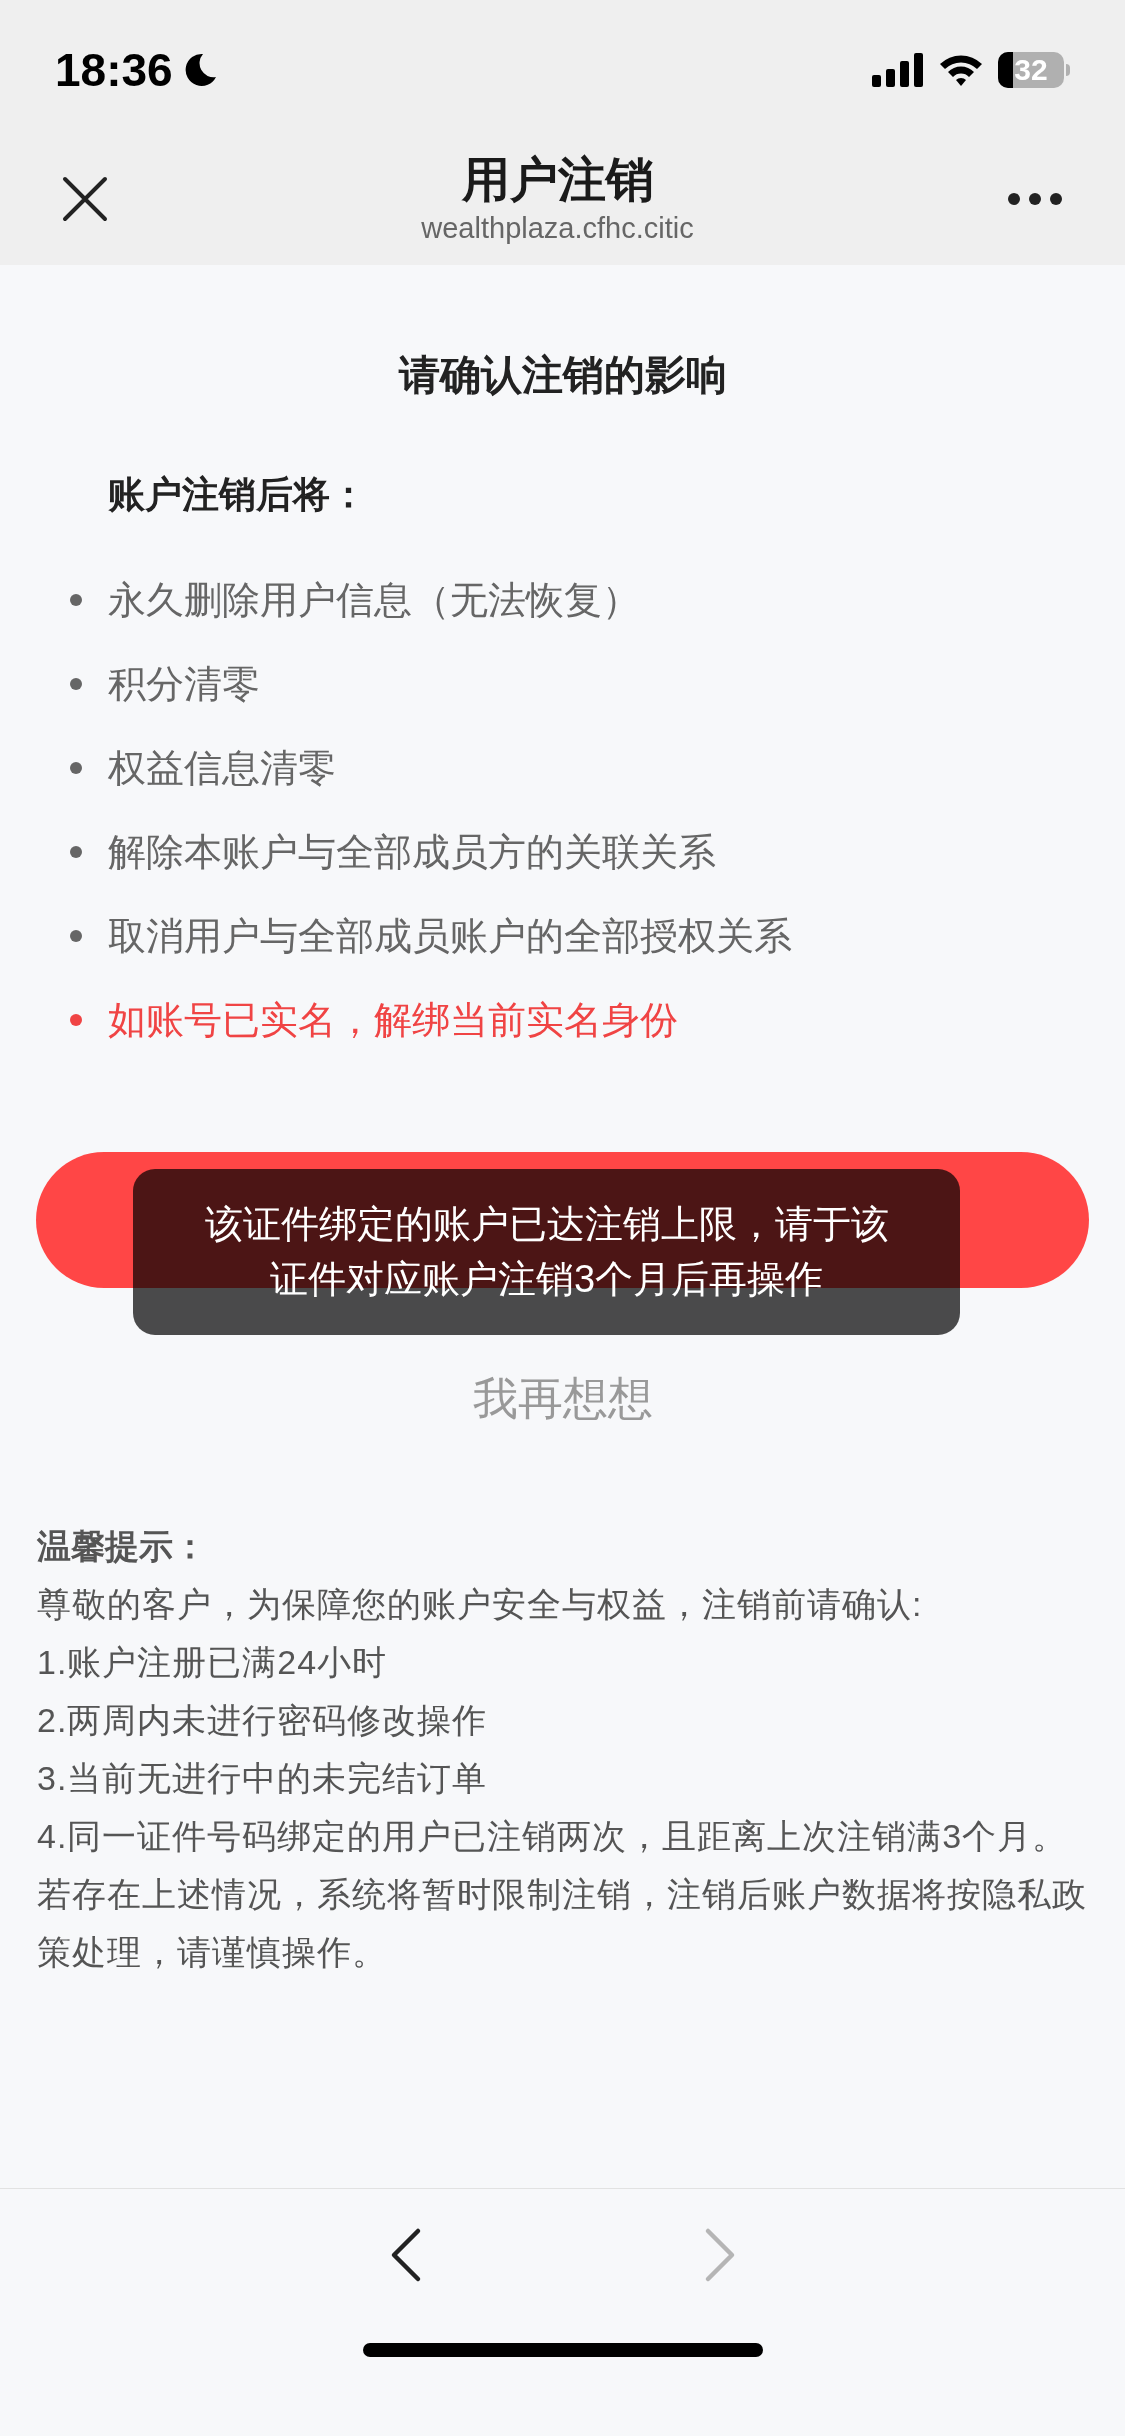  Describe the element at coordinates (562, 1894) in the screenshot. I see `tip-text: 4.同一证件号码绑定的用户已注销两次，且距离上次注销满3个月。若存在上述情况，系统将暂时限制注销，注销后账户数据将按隐私政策处理，请谨慎操作。` at that location.